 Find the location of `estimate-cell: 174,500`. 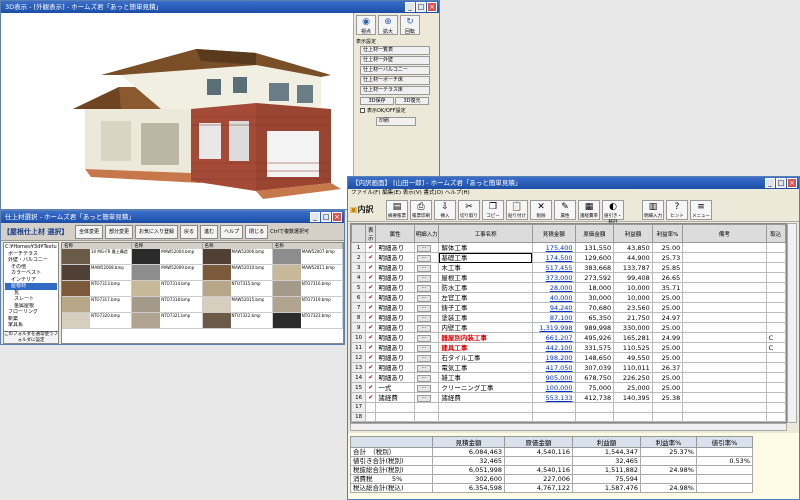

estimate-cell: 174,500 is located at coordinates (553, 257).